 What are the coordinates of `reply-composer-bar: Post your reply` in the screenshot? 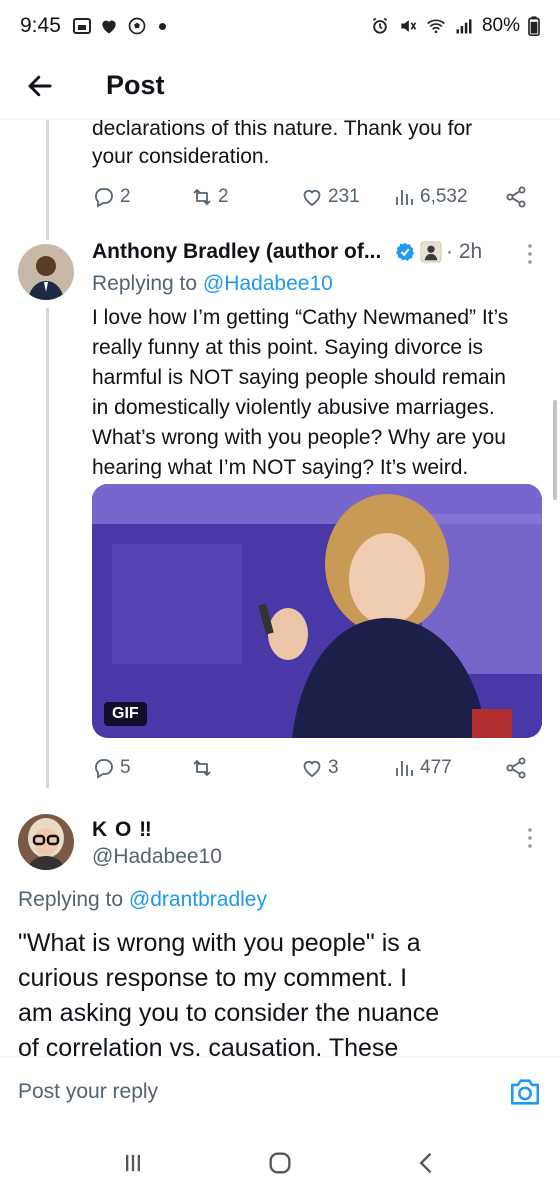 It's located at (280, 1091).